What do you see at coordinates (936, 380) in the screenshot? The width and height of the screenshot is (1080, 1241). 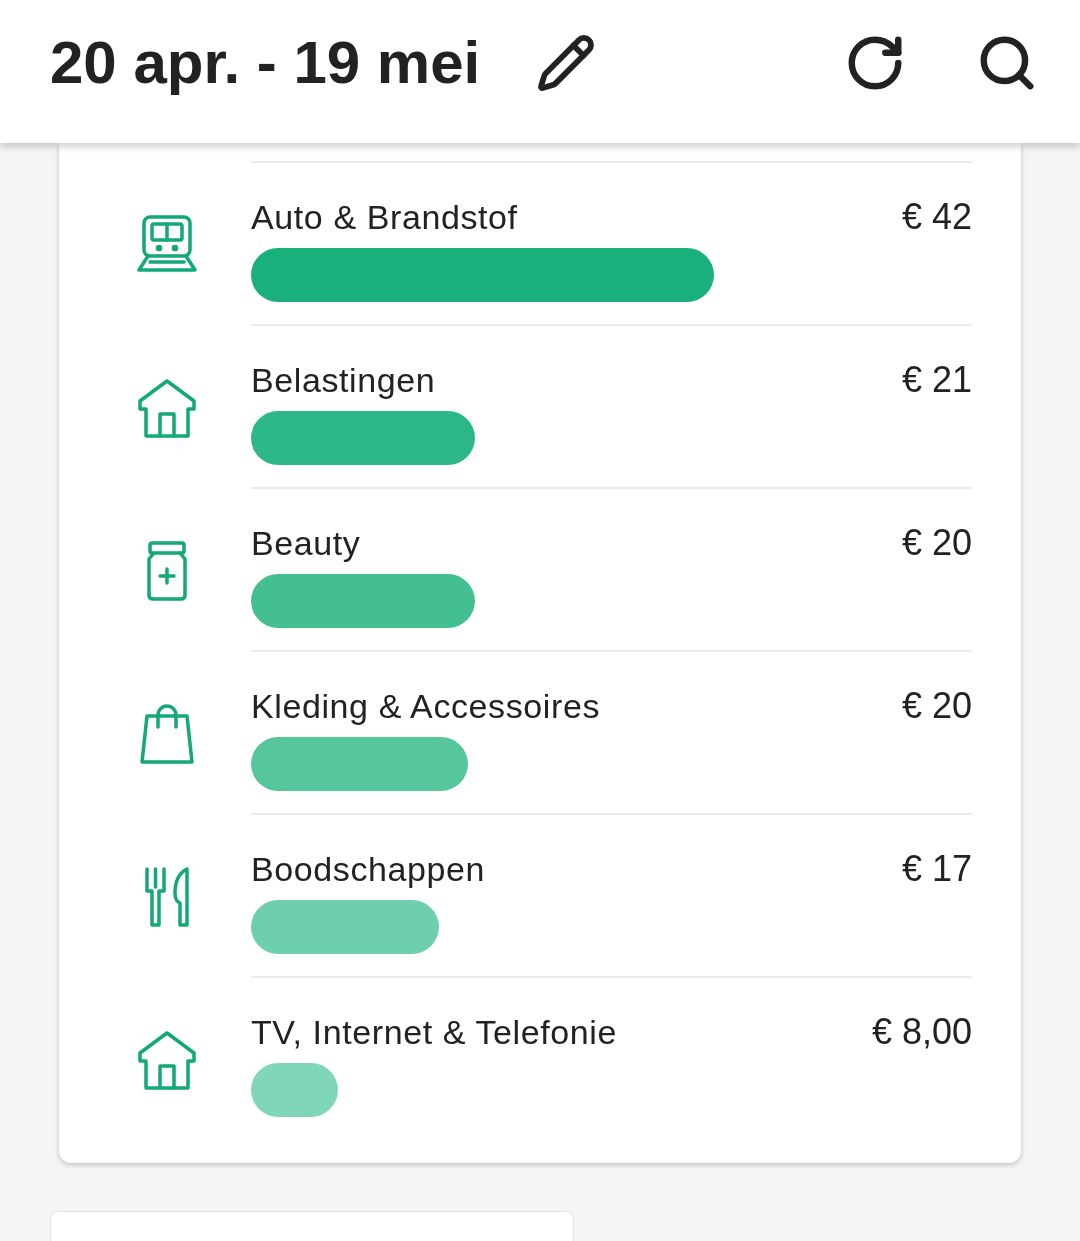 I see `category-amount: € 21` at bounding box center [936, 380].